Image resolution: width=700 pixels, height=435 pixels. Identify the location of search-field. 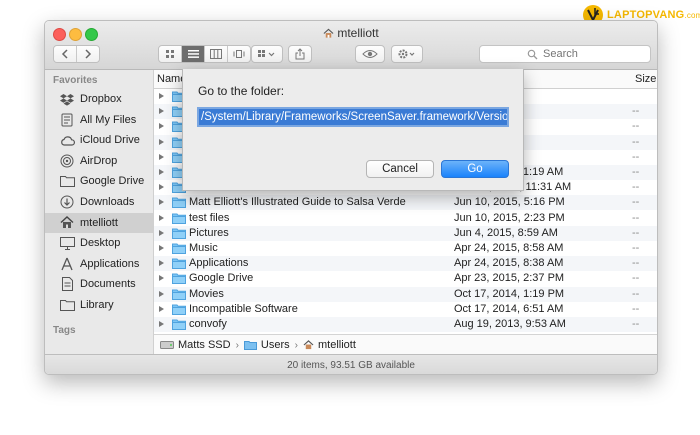
(565, 54).